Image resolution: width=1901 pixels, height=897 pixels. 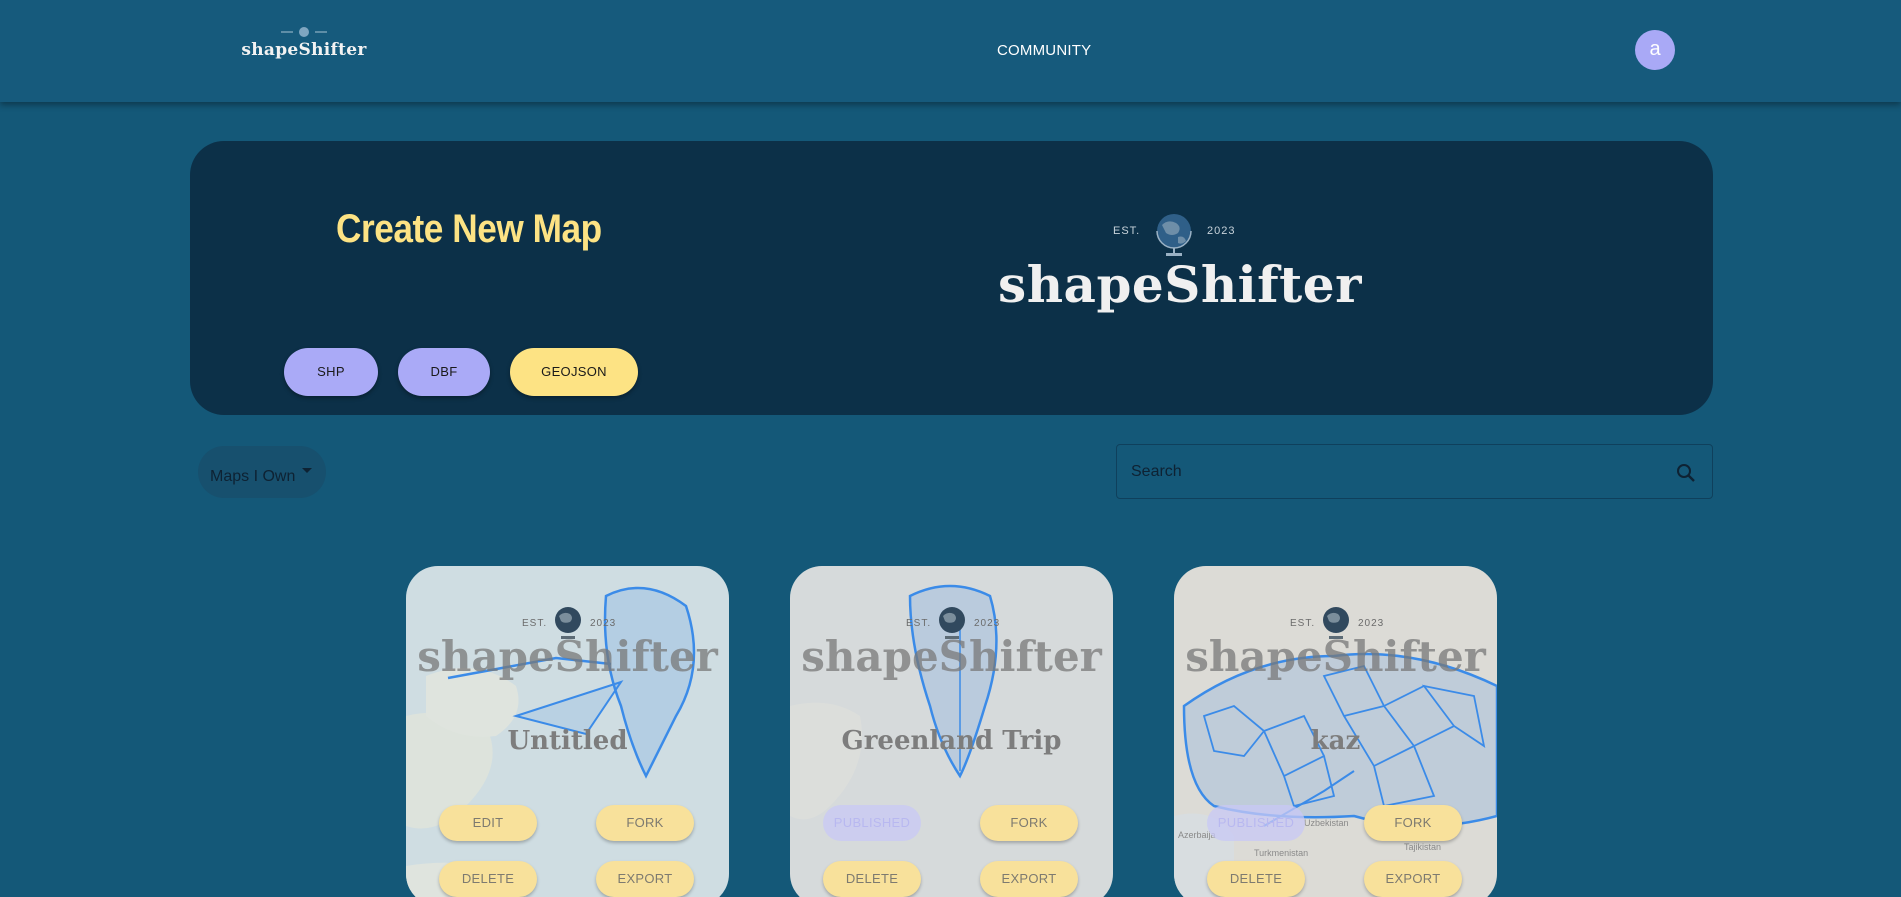 I want to click on top-navbar: shapeShifter COMMUNITY a, so click(x=950, y=51).